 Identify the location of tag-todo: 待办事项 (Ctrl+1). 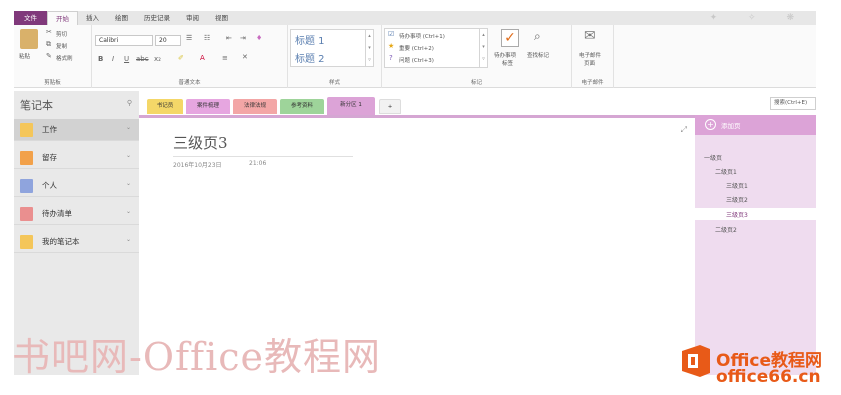
(422, 36).